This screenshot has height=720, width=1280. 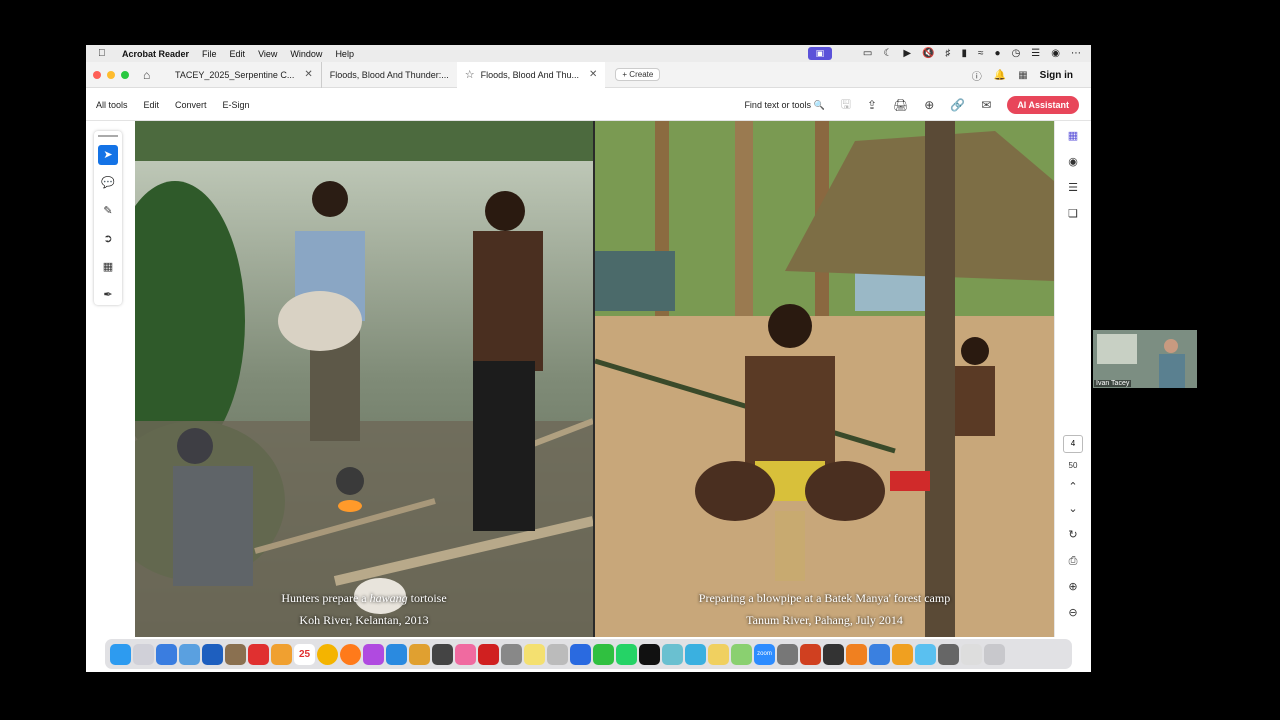 What do you see at coordinates (511, 654) in the screenshot?
I see `system-prefs-icon` at bounding box center [511, 654].